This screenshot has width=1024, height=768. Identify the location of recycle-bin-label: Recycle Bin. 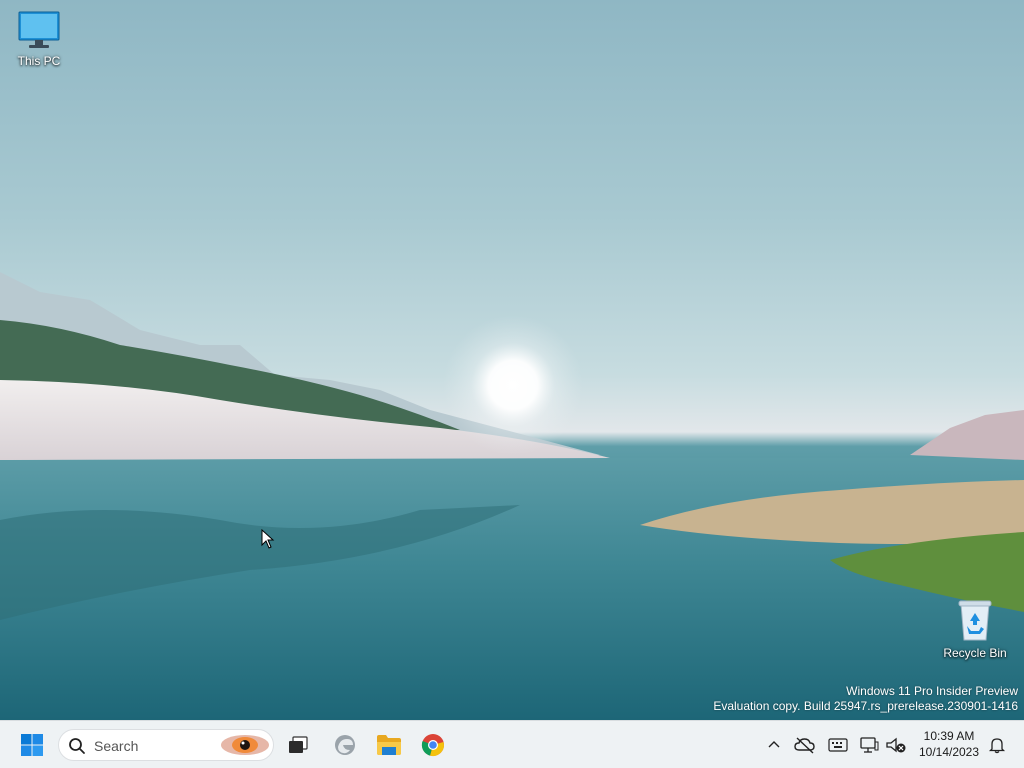
(975, 653).